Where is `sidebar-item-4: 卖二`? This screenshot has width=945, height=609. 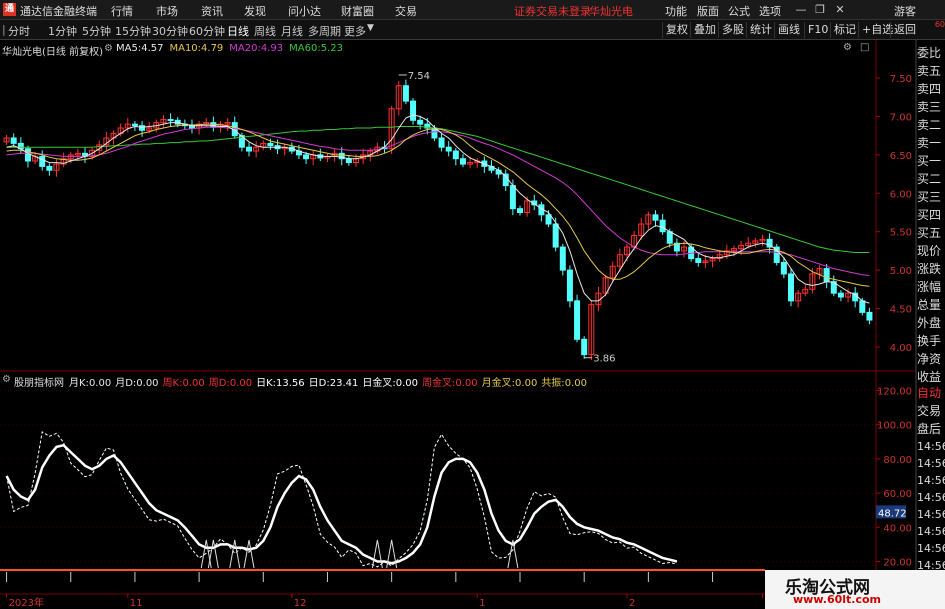 sidebar-item-4: 卖二 is located at coordinates (931, 125).